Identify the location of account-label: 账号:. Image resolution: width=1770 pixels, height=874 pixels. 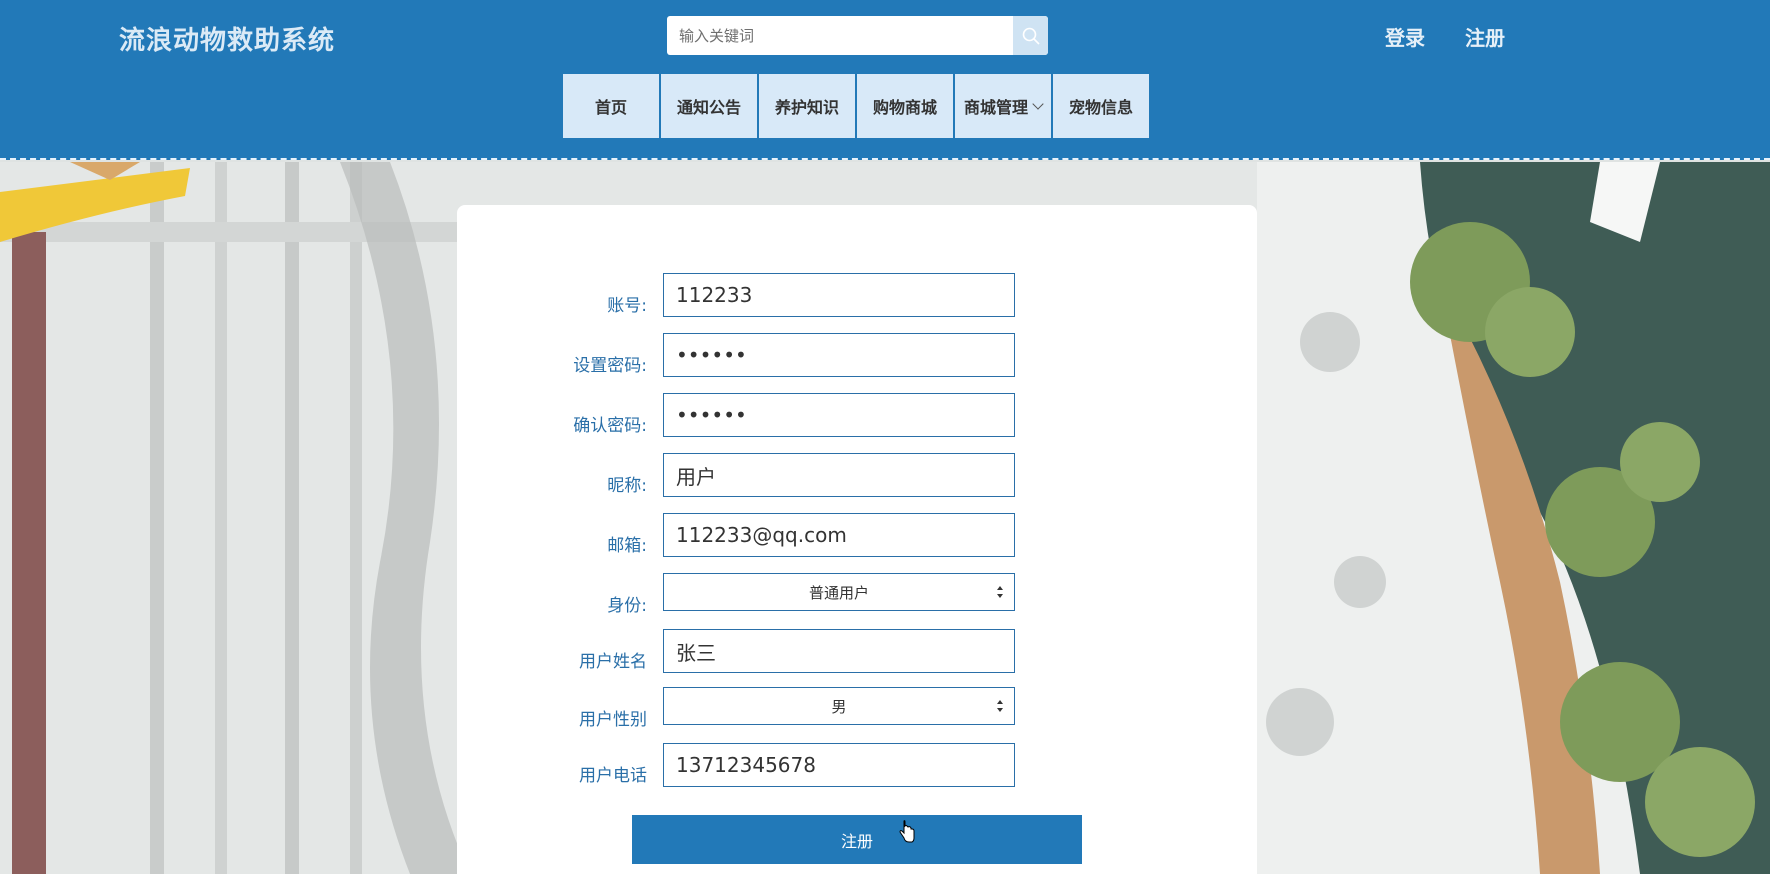
(627, 306).